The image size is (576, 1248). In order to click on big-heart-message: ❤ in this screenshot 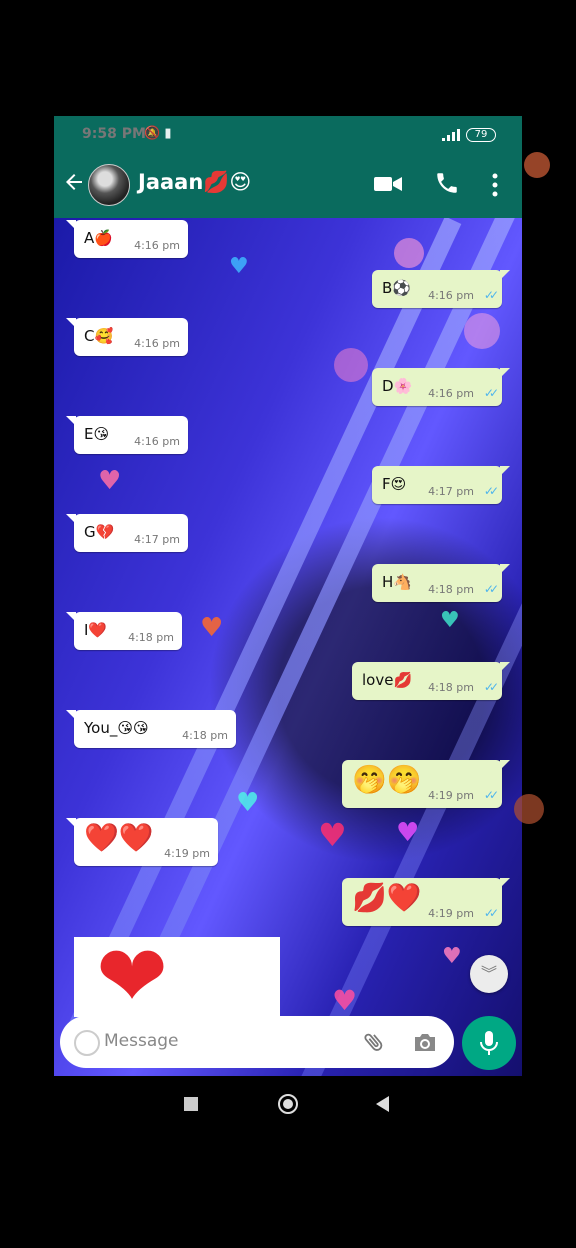, I will do `click(177, 977)`.